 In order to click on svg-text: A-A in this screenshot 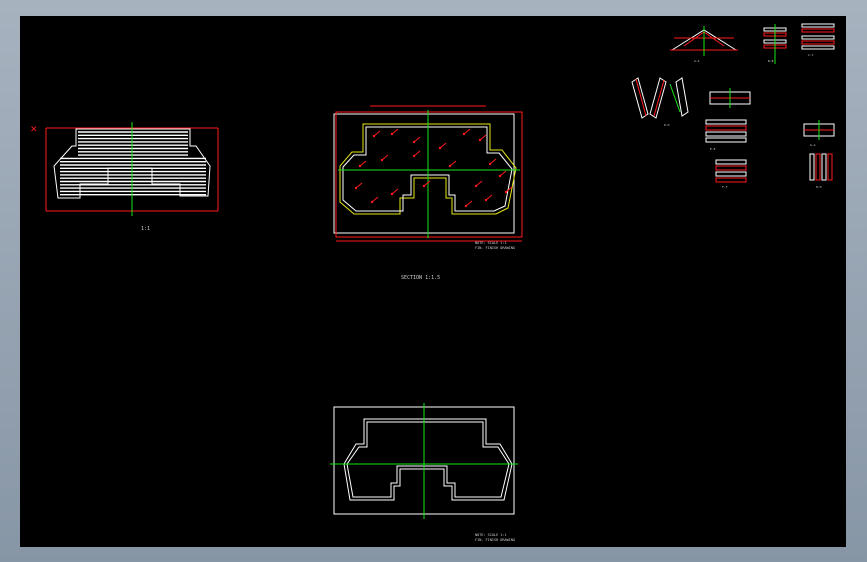, I will do `click(697, 61)`.